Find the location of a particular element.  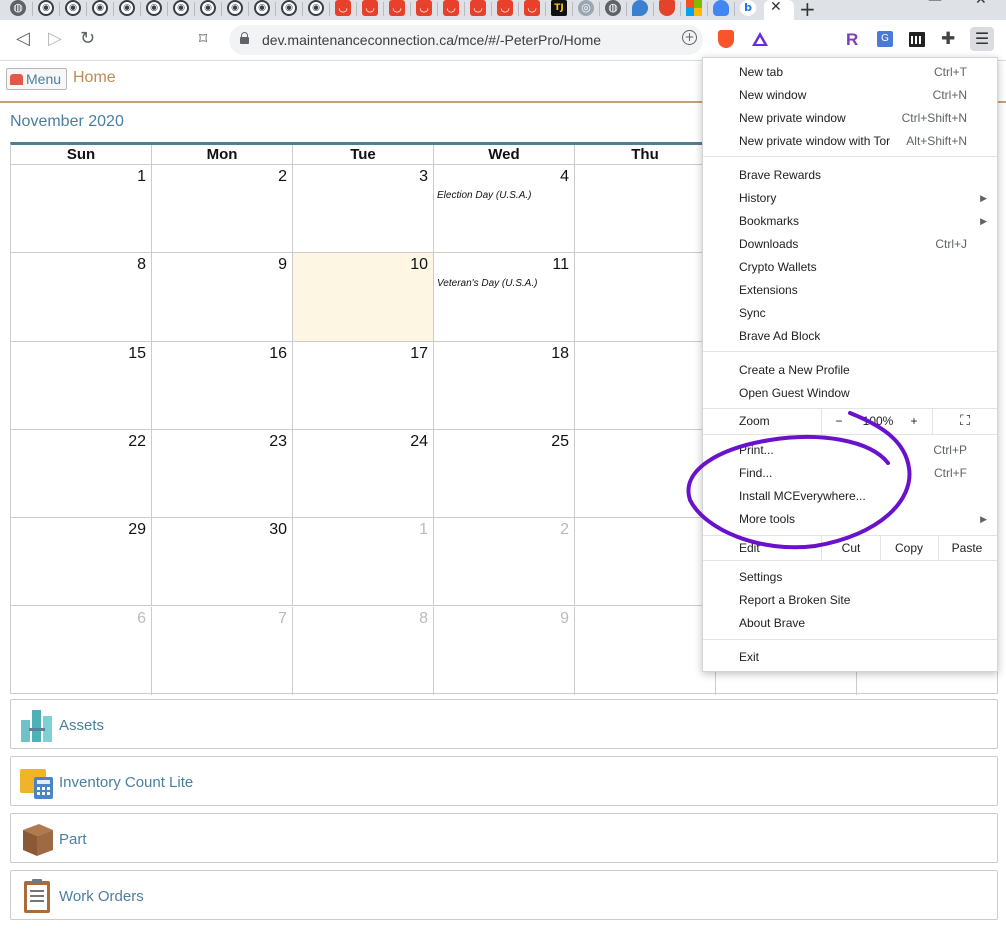

menu-item-new-private-window: New private window is located at coordinates (792, 118).